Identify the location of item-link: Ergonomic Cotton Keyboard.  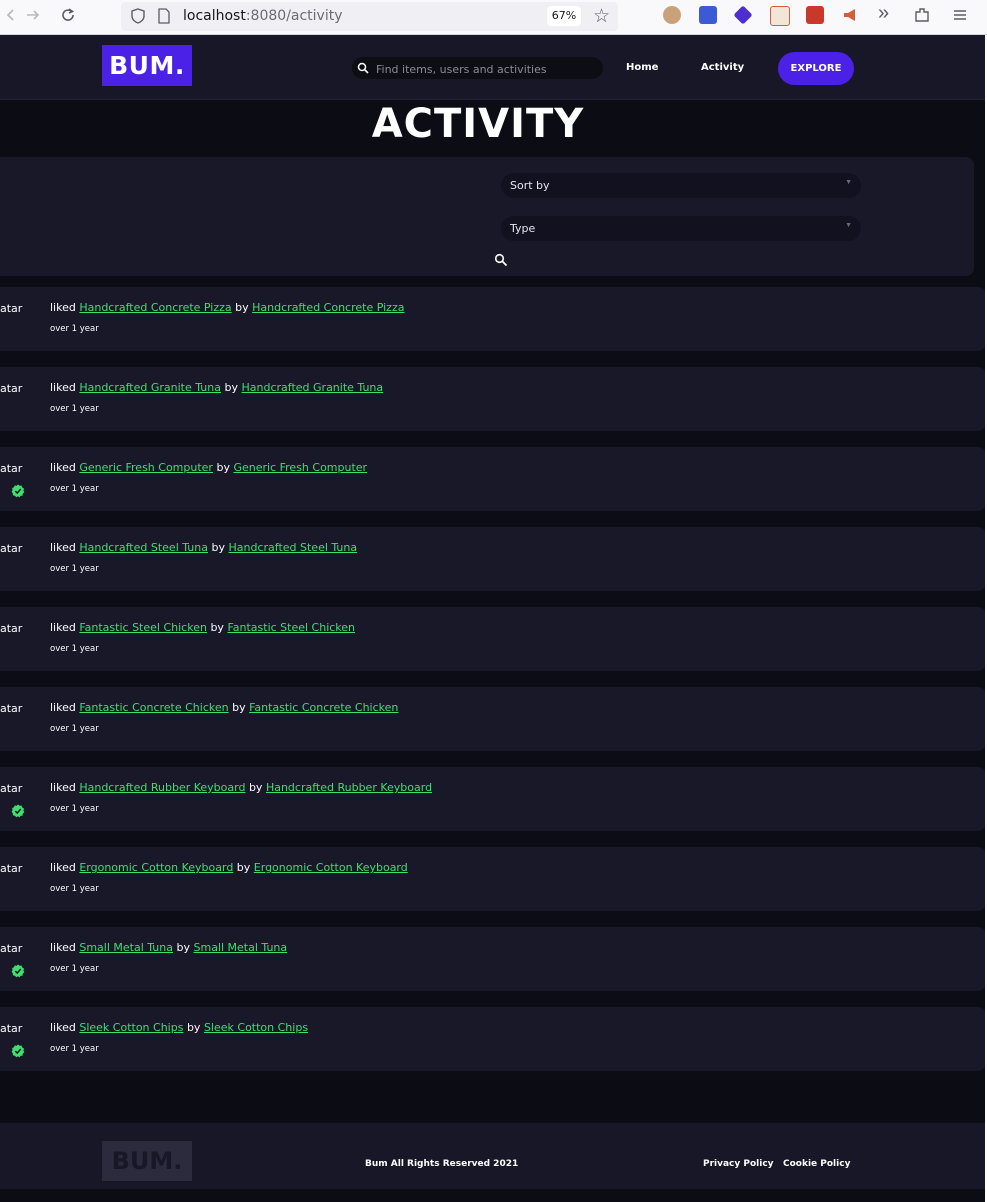
(156, 867).